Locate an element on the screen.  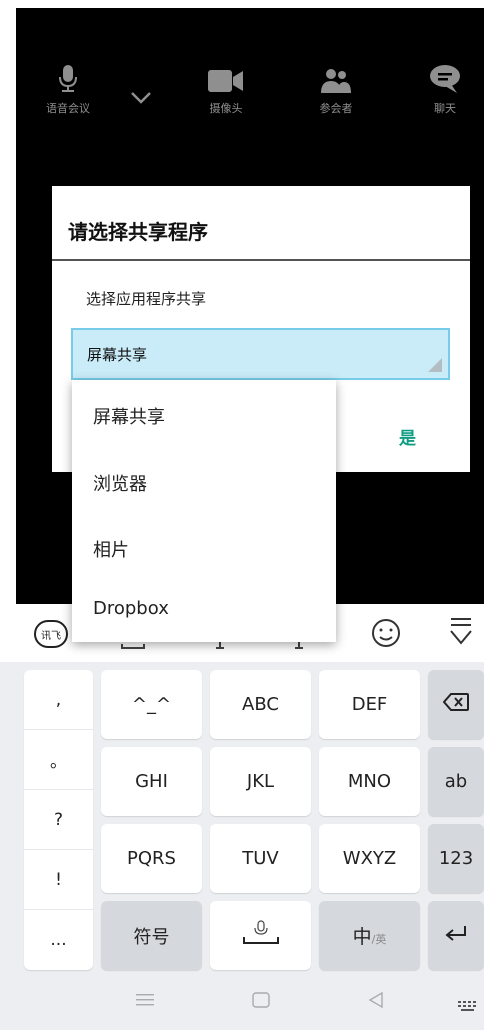
backspace-icon is located at coordinates (455, 704).